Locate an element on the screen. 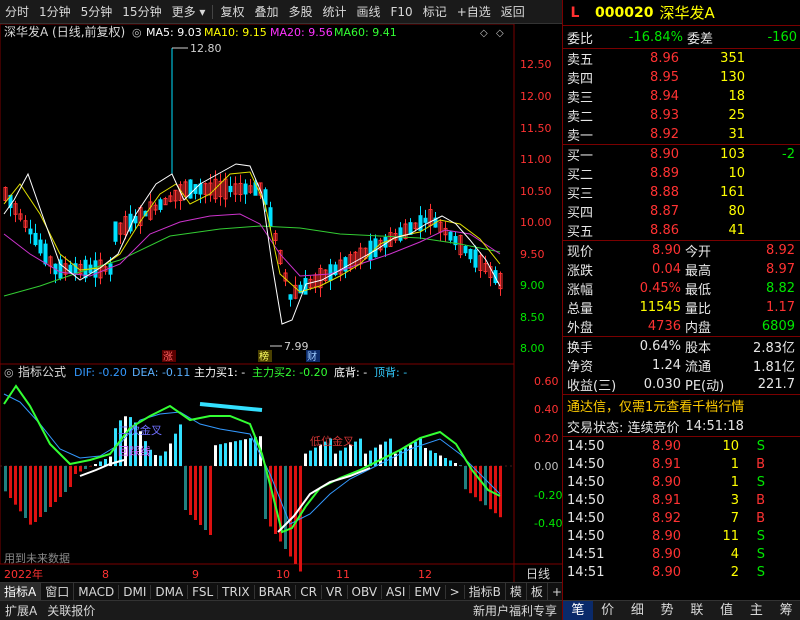 The width and height of the screenshot is (800, 620). ask-row: 卖五 8.96 351 is located at coordinates (681, 58).